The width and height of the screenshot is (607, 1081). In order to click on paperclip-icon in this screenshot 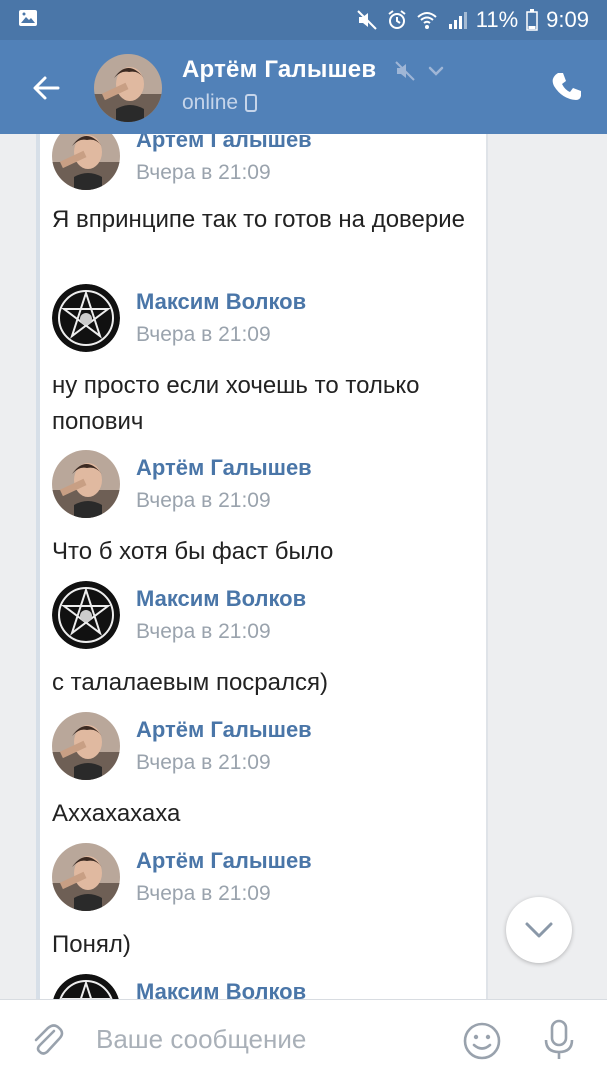, I will do `click(47, 1040)`.